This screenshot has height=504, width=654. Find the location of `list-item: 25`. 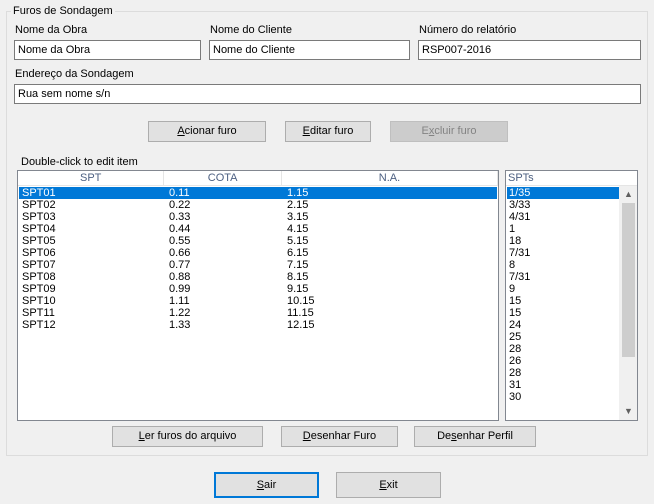

list-item: 25 is located at coordinates (564, 337).